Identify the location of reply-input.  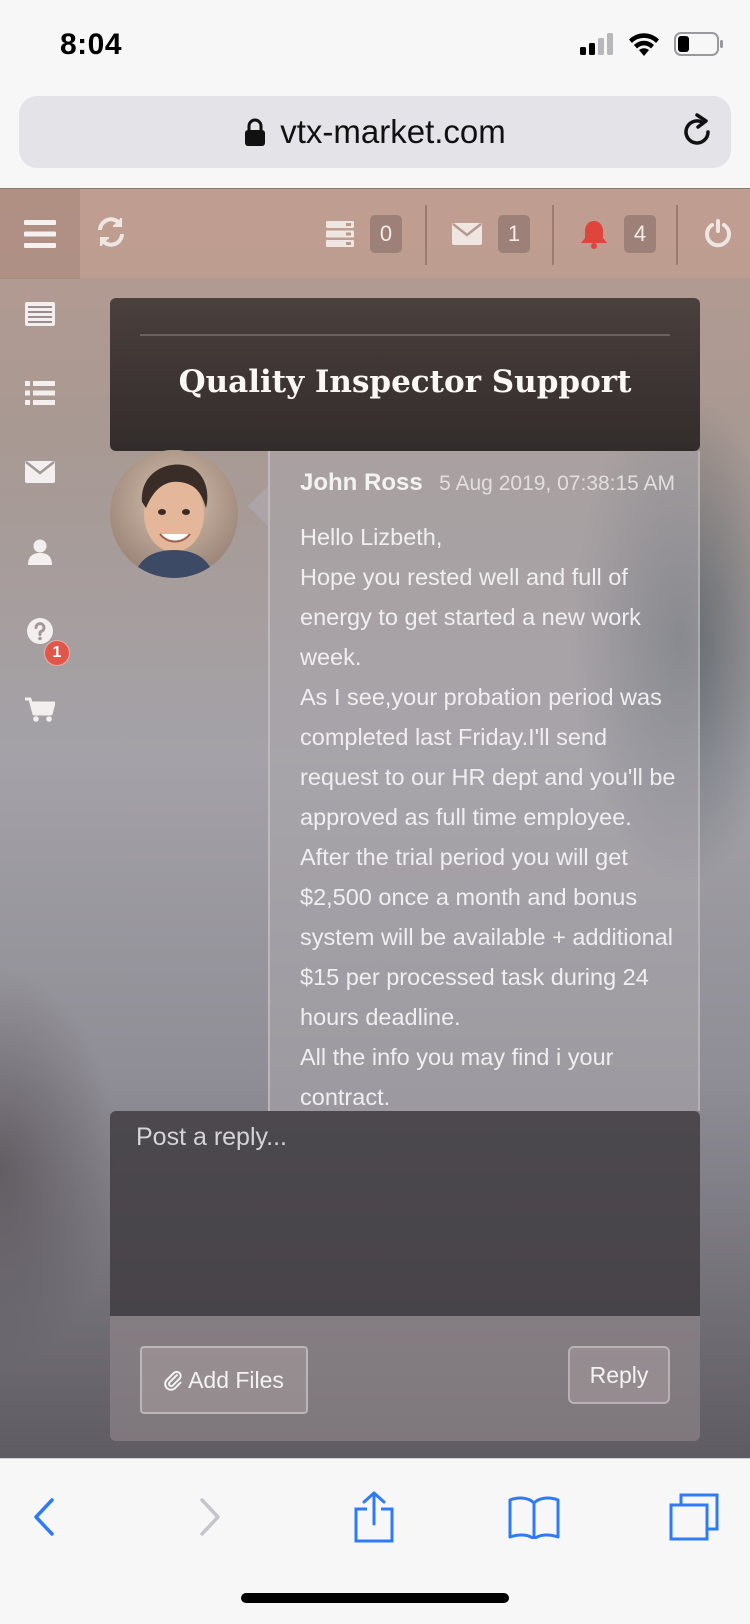
(405, 1213).